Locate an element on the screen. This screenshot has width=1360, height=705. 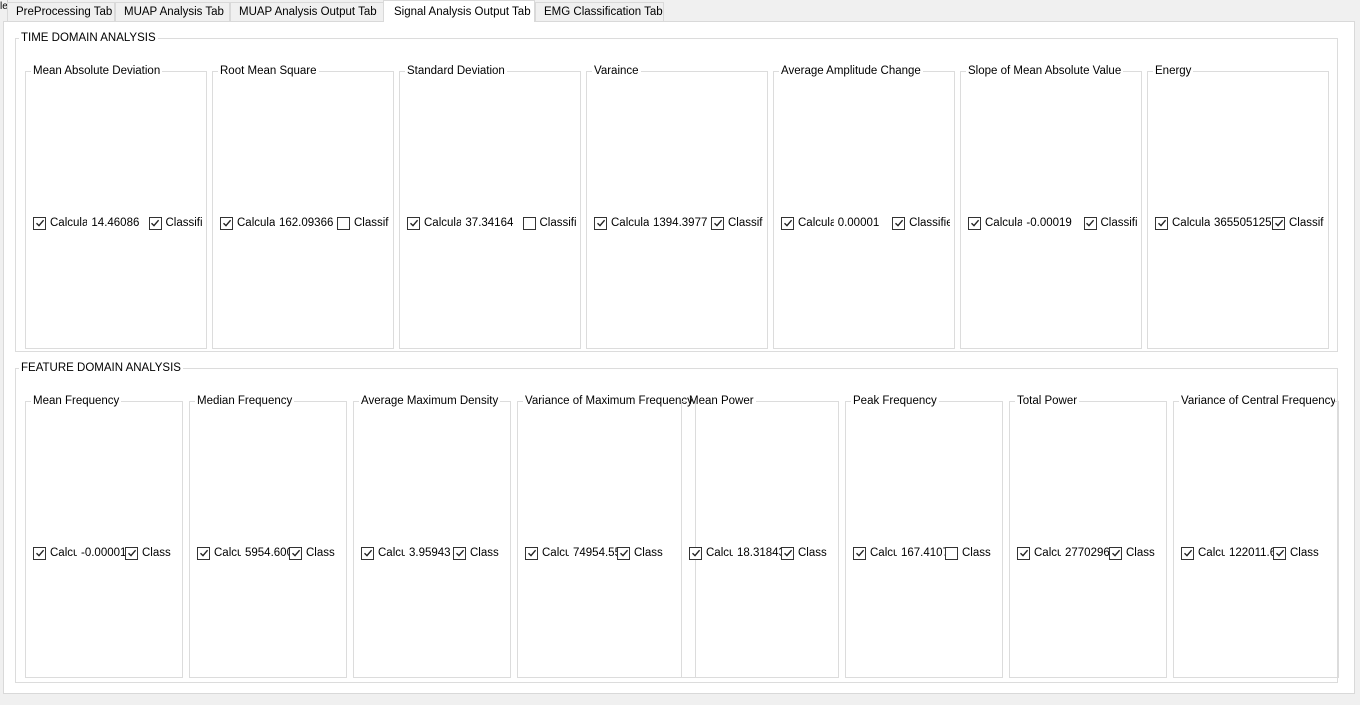
feature-row: Calcu 122011.6 Class is located at coordinates (1257, 553).